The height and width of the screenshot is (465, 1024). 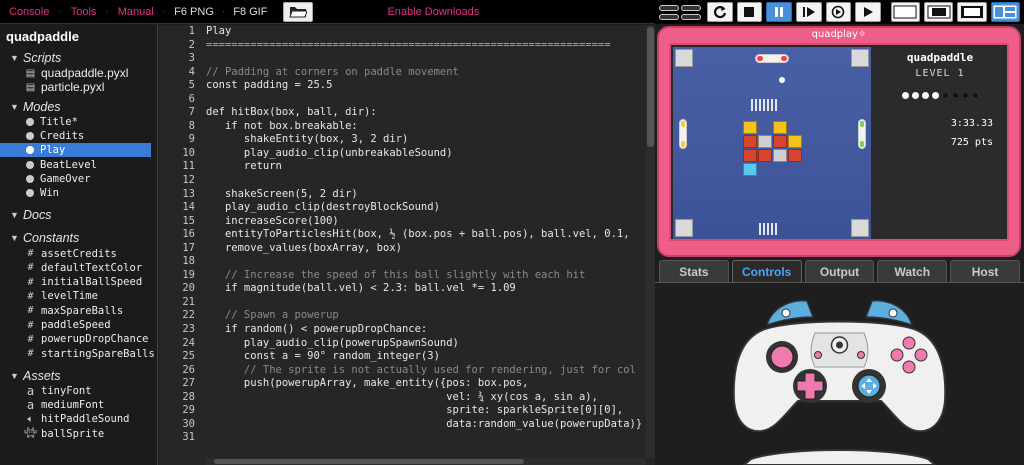 I want to click on mode-item-title: Title*, so click(x=78, y=122).